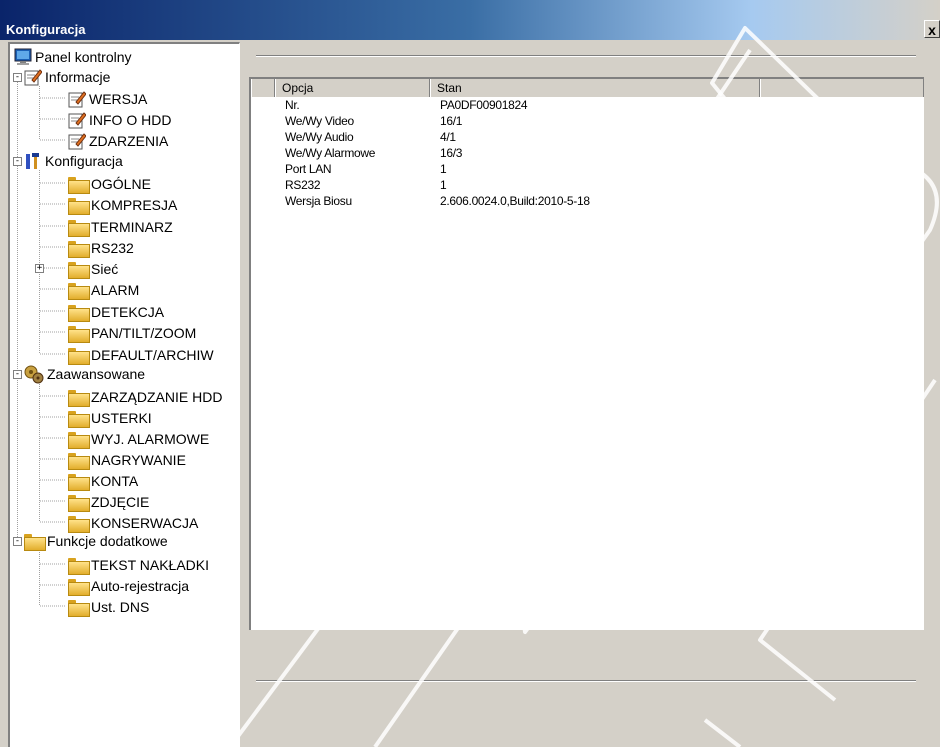  What do you see at coordinates (587, 169) in the screenshot?
I see `table-row: Port LAN 1` at bounding box center [587, 169].